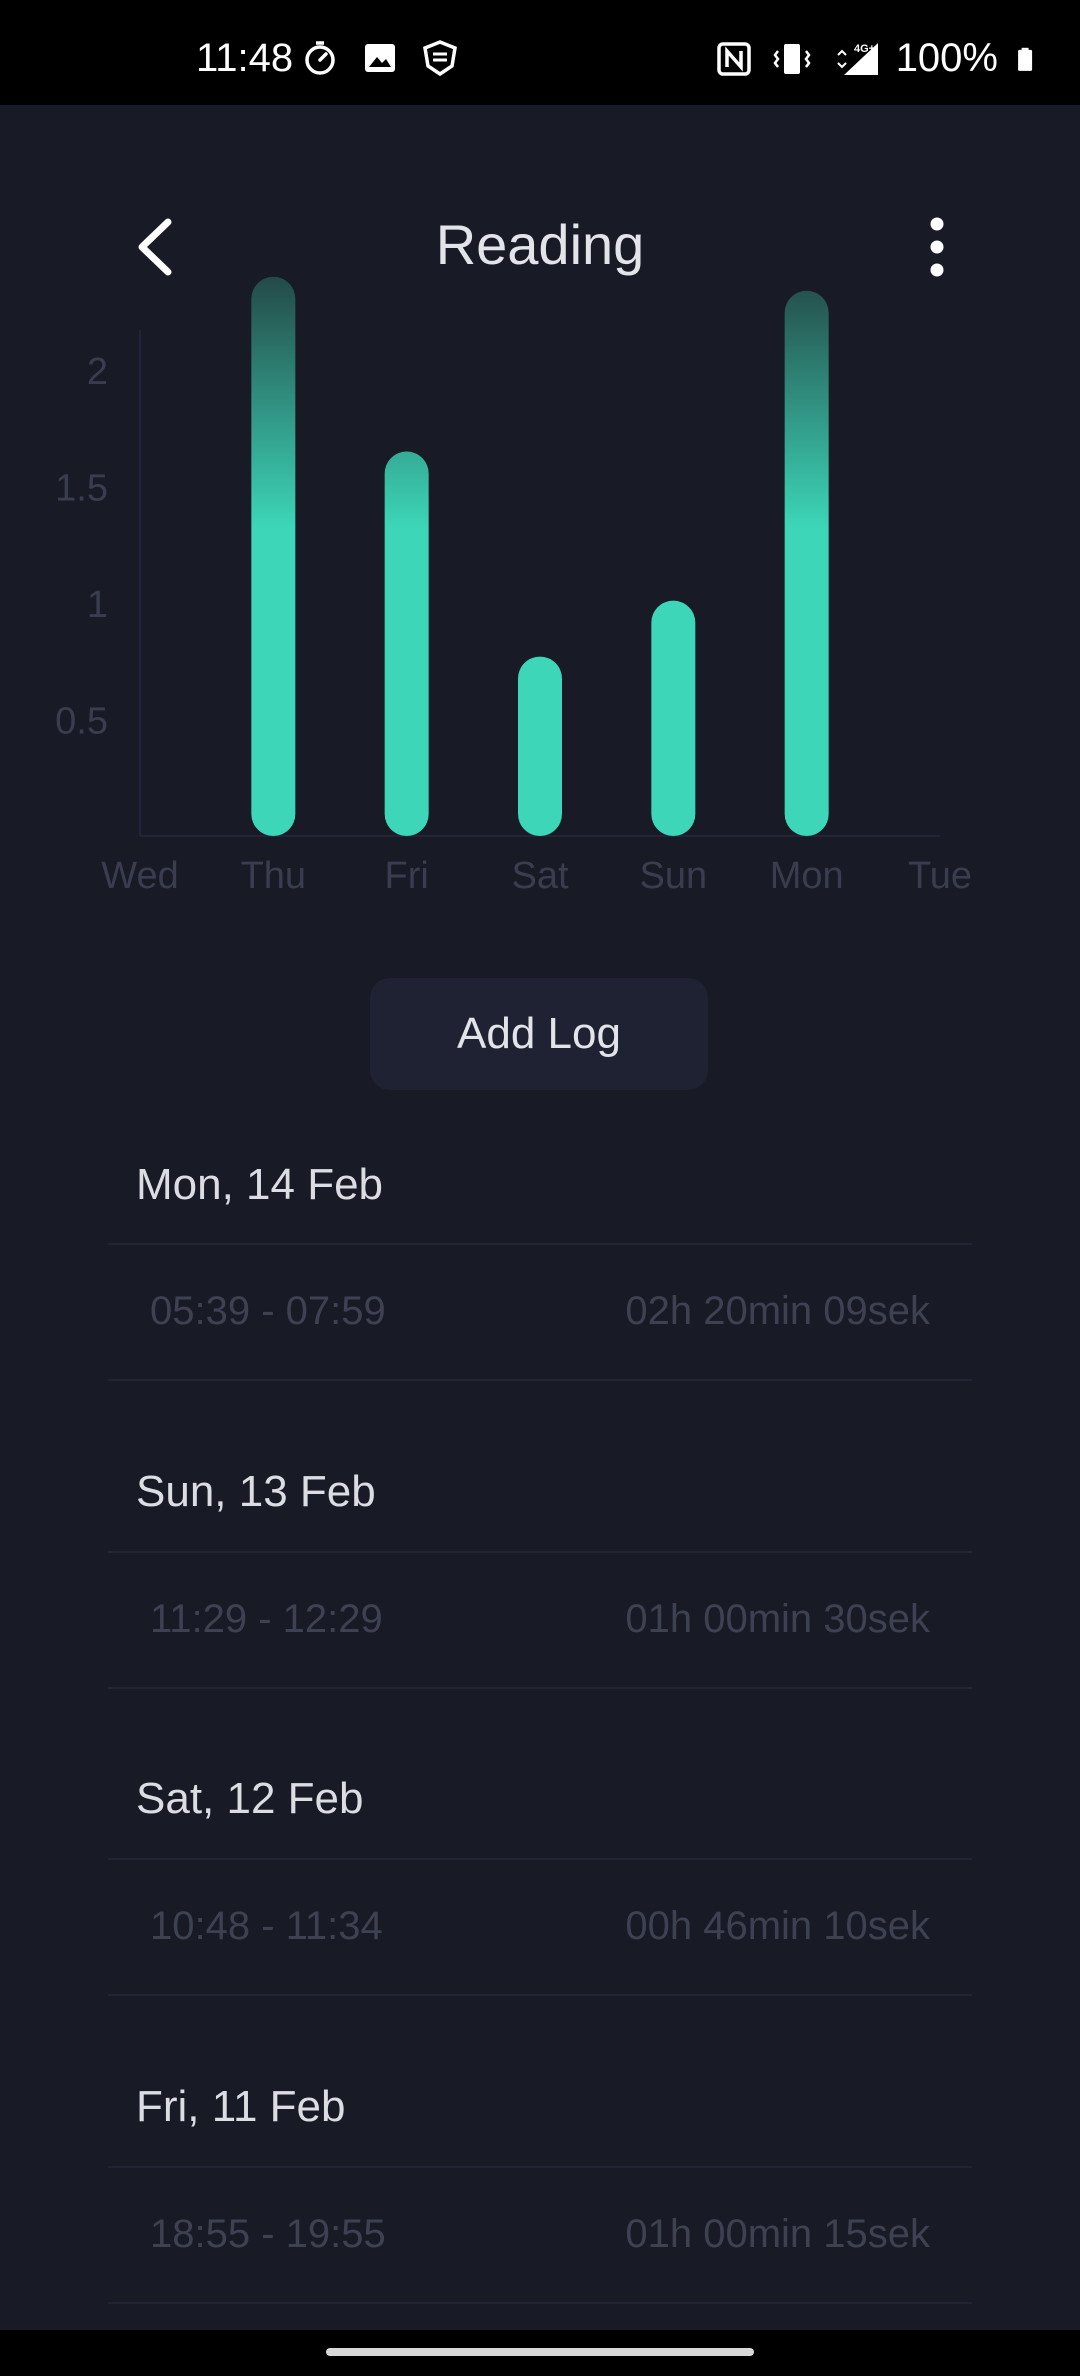 Image resolution: width=1080 pixels, height=2376 pixels. I want to click on chart-y-tick-labels: 0.5 1 1.5 2, so click(81, 547).